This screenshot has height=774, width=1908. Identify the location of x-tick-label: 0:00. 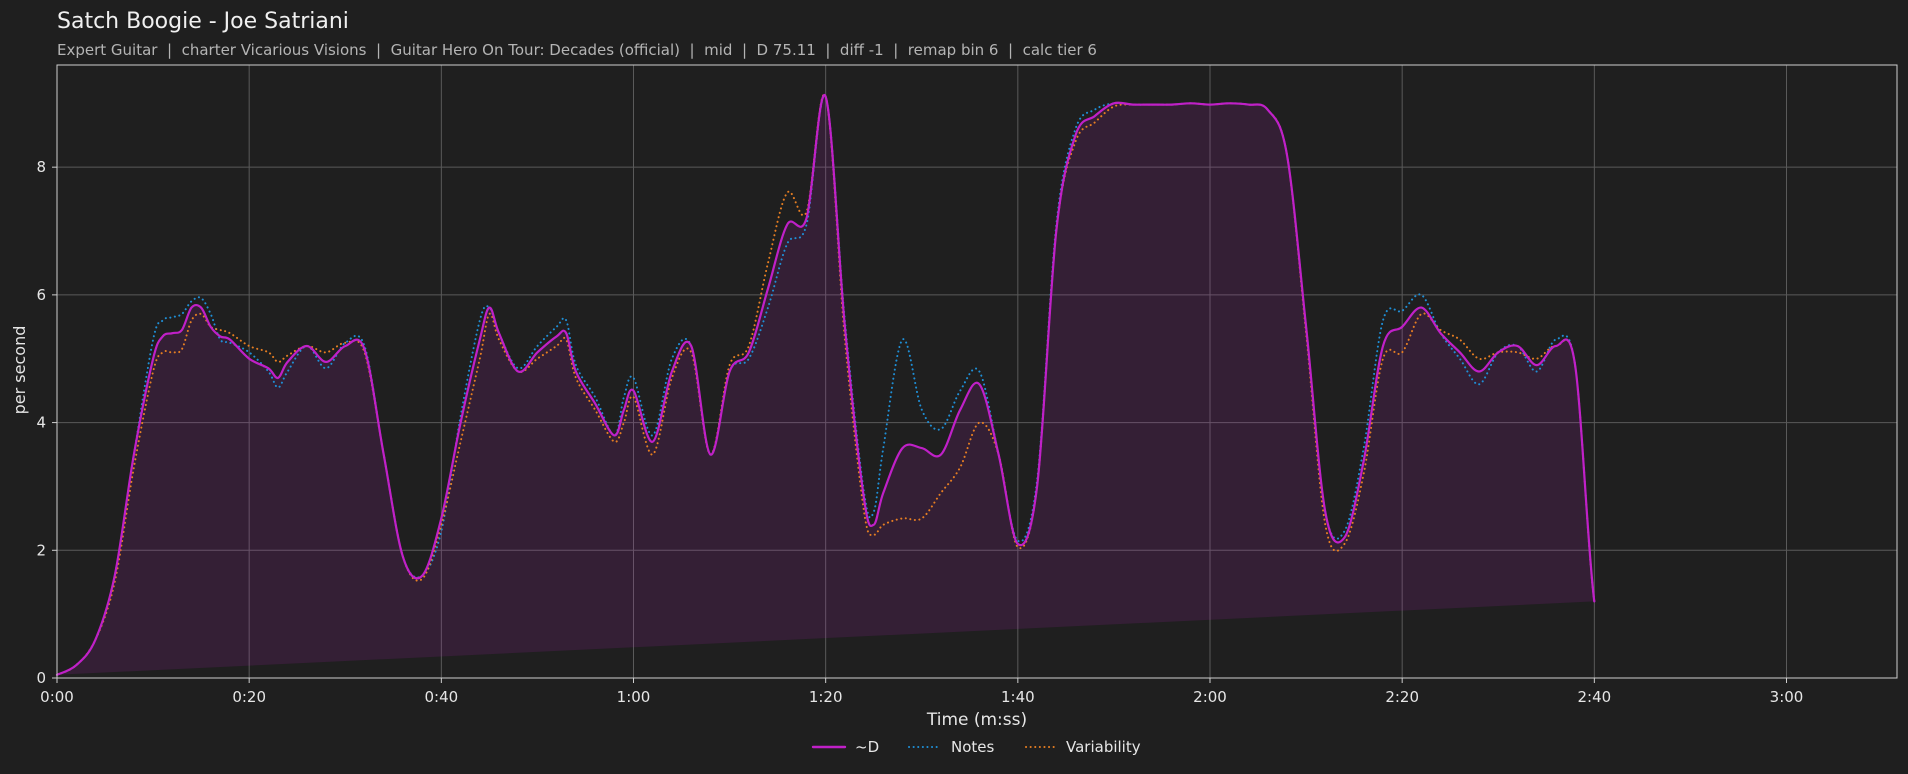
(57, 697).